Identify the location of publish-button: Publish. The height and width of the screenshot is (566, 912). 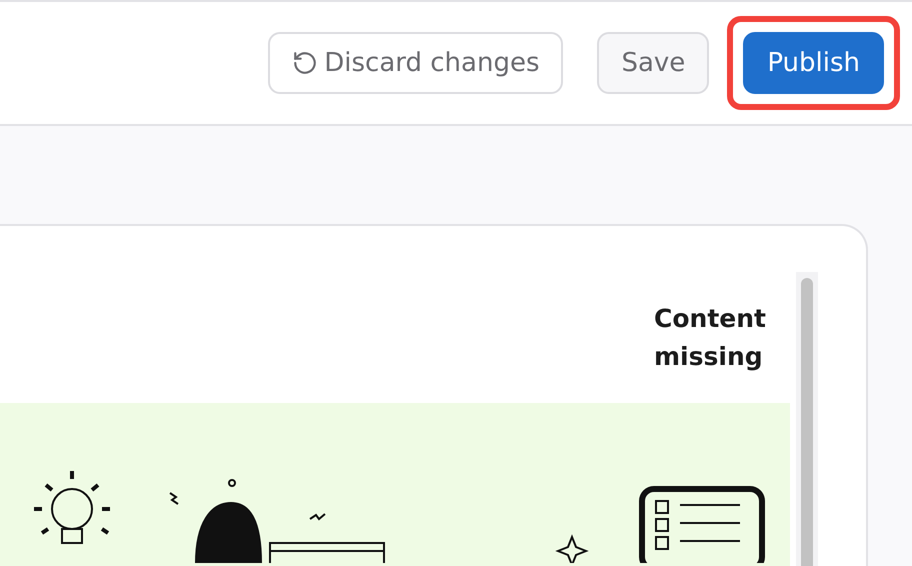
(813, 63).